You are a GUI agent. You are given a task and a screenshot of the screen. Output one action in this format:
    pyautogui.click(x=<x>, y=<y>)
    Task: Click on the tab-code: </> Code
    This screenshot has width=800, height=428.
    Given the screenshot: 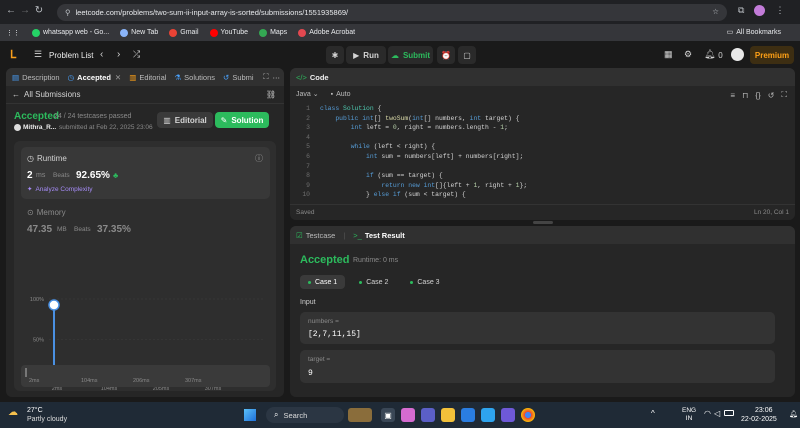 What is the action you would take?
    pyautogui.click(x=312, y=77)
    